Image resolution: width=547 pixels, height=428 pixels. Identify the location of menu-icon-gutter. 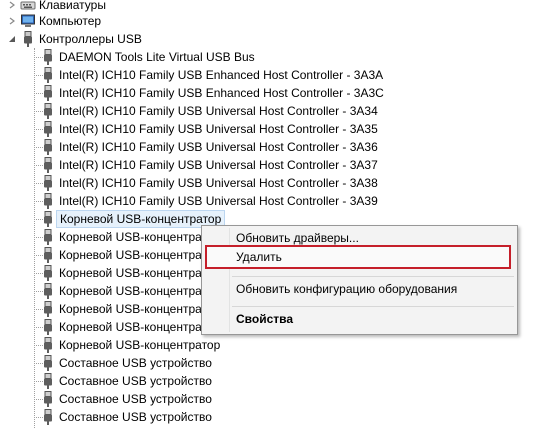
(229, 280).